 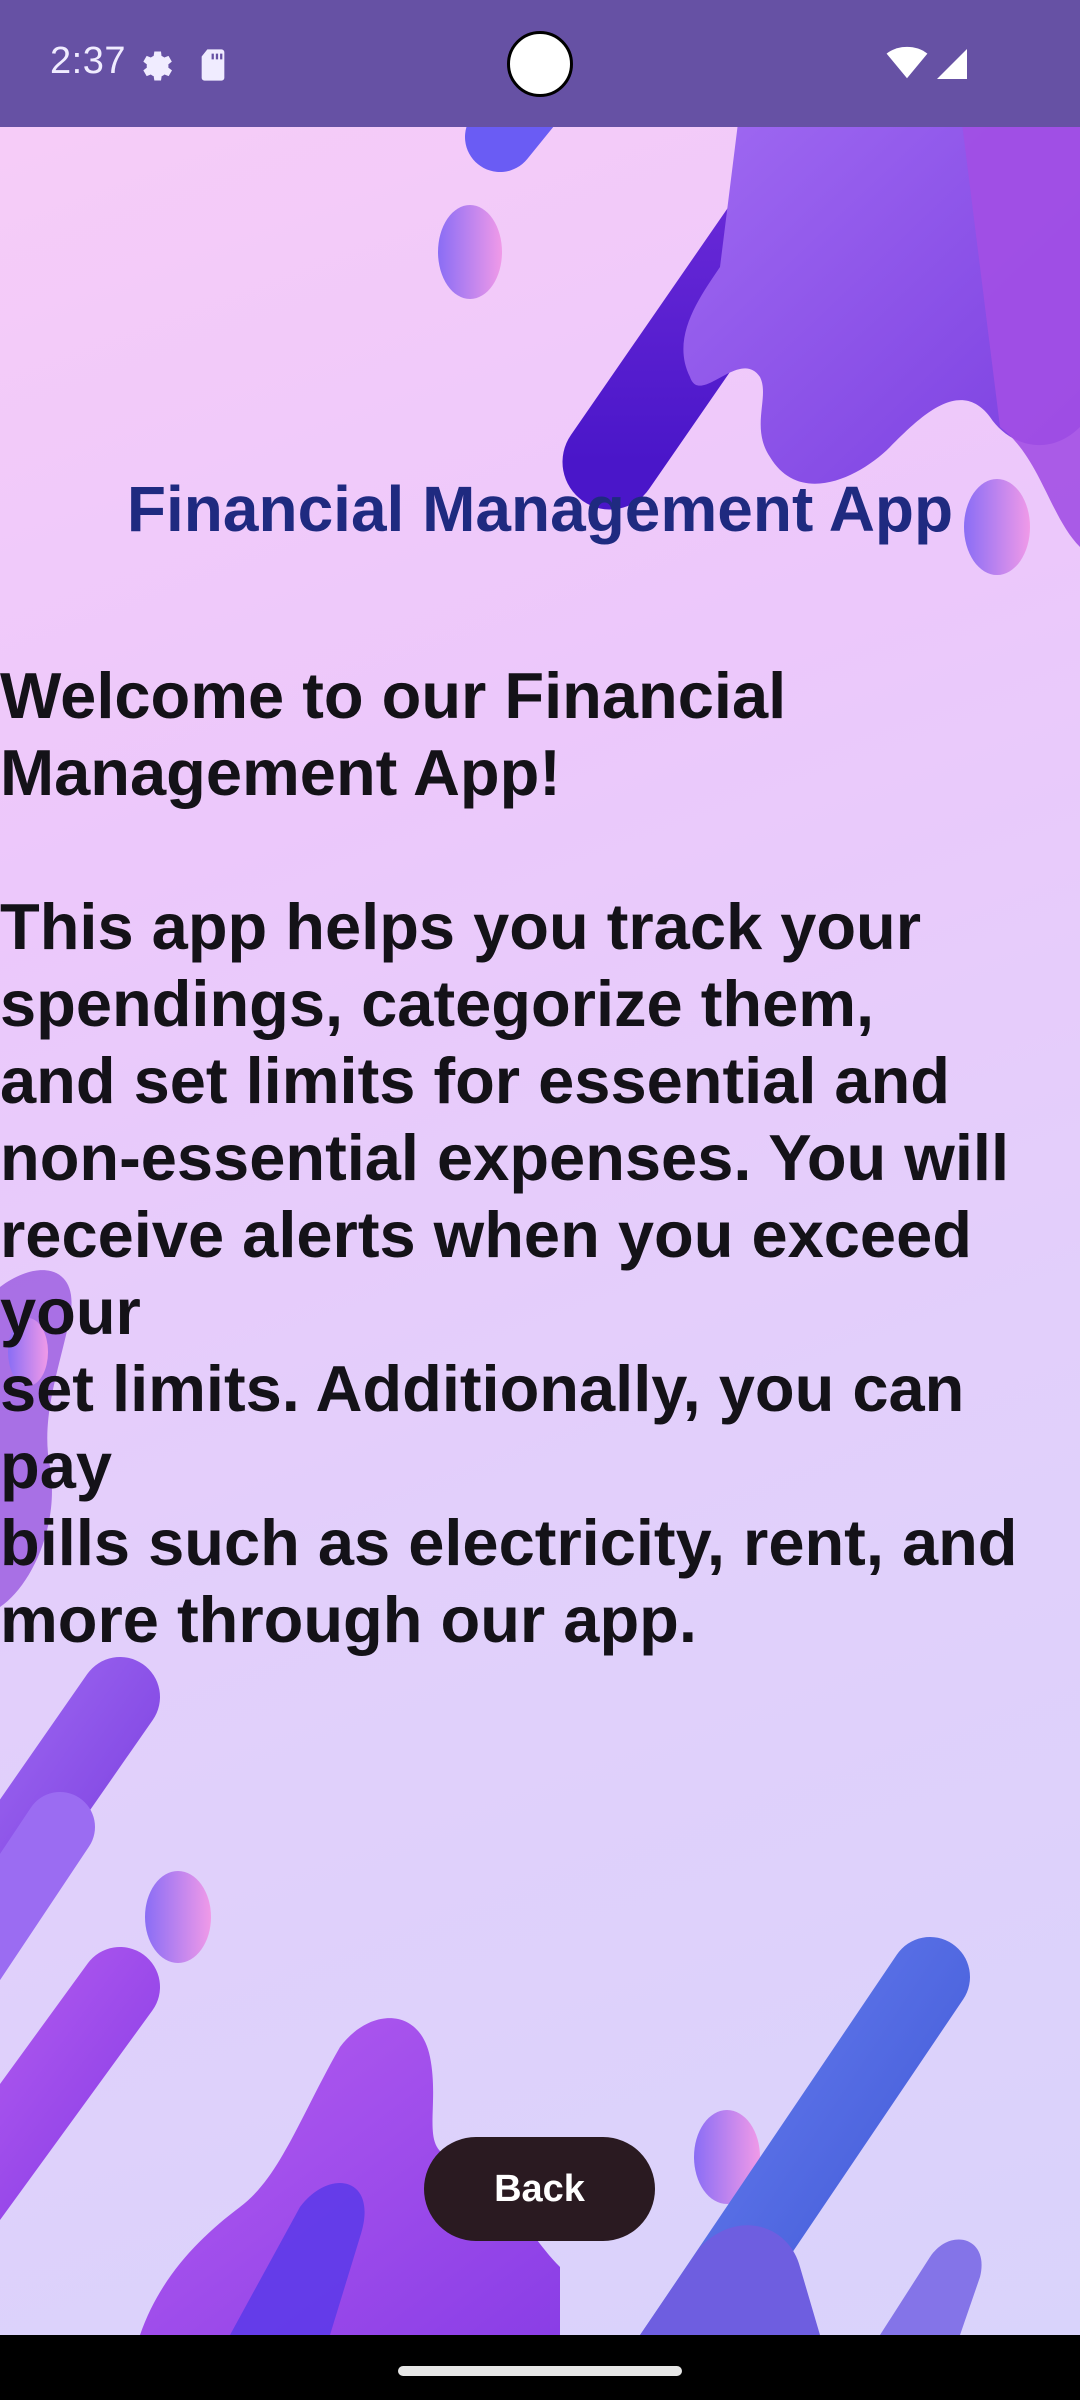 I want to click on navigation-bar, so click(x=540, y=2367).